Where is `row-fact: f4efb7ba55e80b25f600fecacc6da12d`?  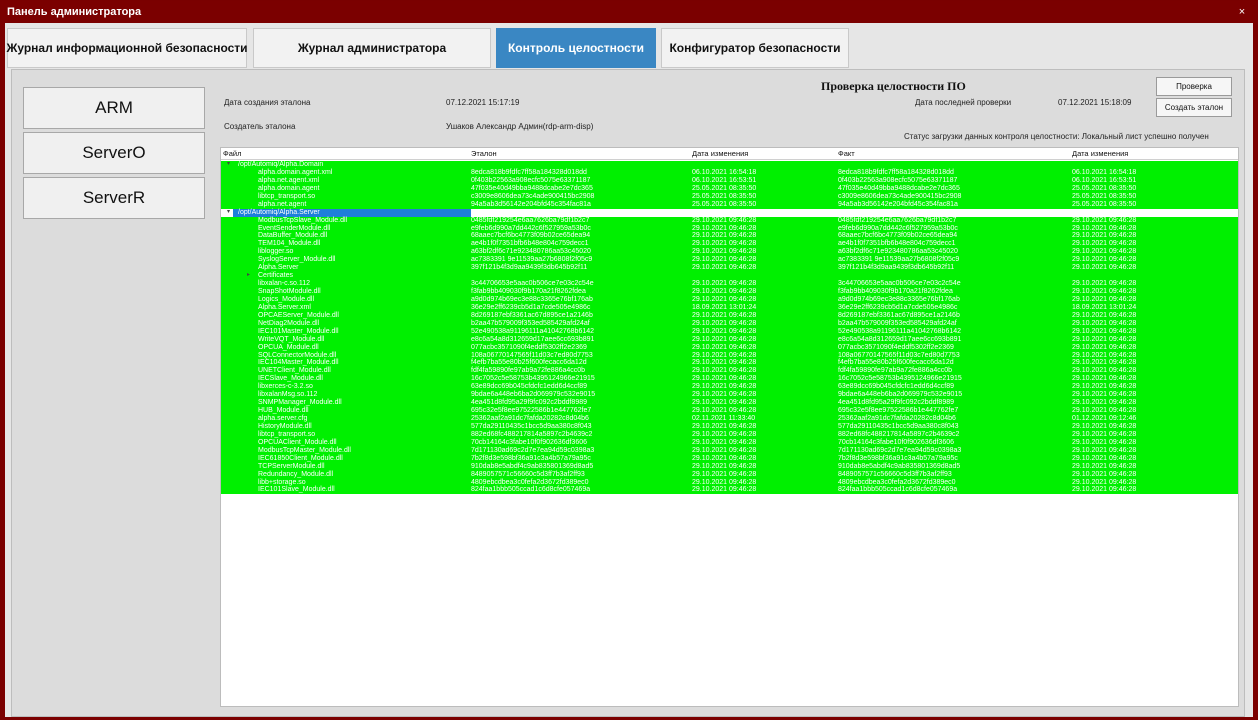
row-fact: f4efb7ba55e80b25f600fecacc6da12d is located at coordinates (896, 363).